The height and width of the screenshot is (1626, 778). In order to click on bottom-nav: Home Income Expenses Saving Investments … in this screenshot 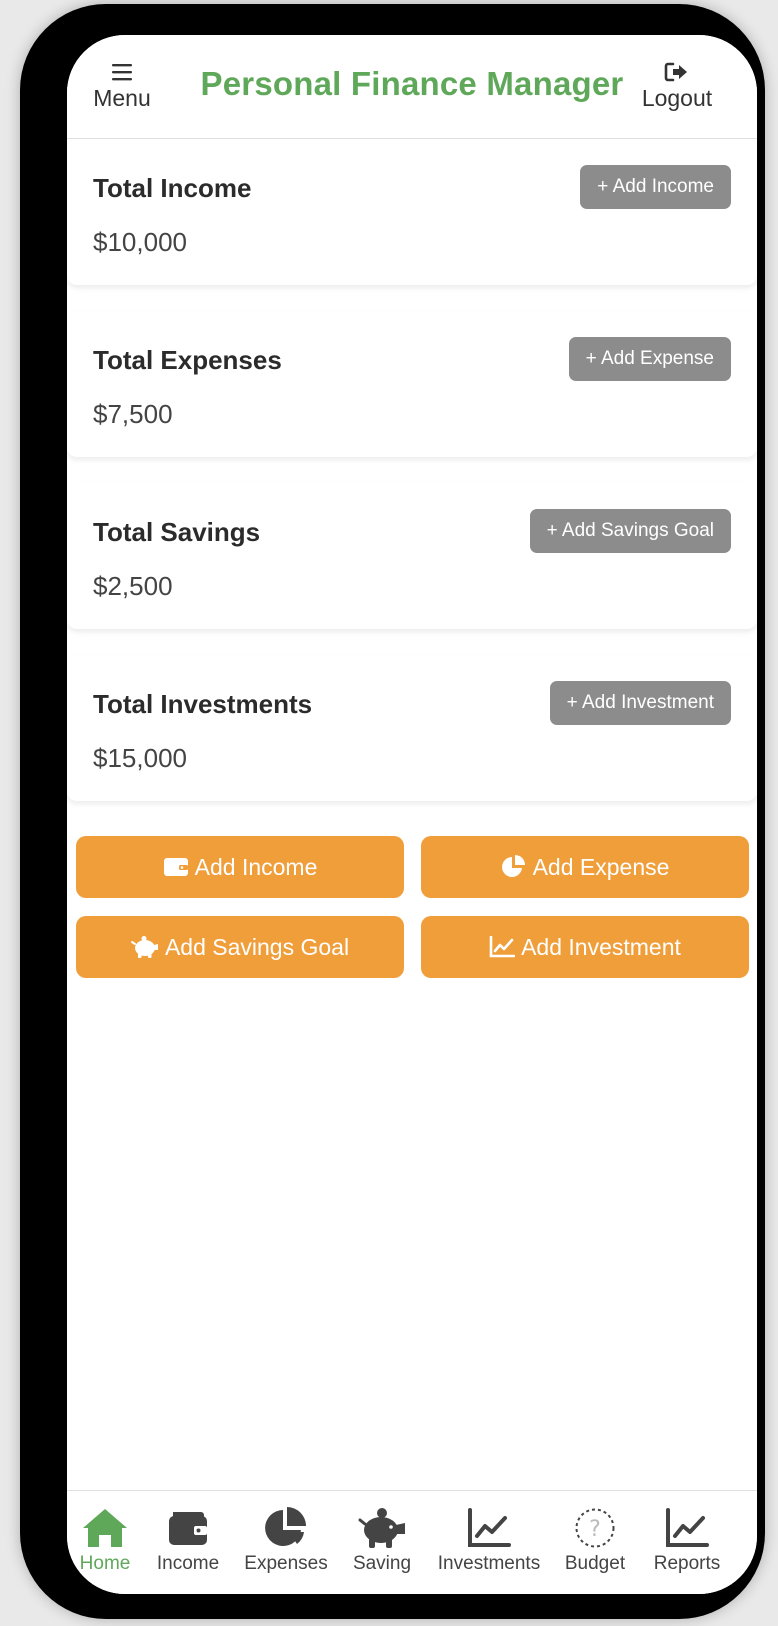, I will do `click(412, 1542)`.